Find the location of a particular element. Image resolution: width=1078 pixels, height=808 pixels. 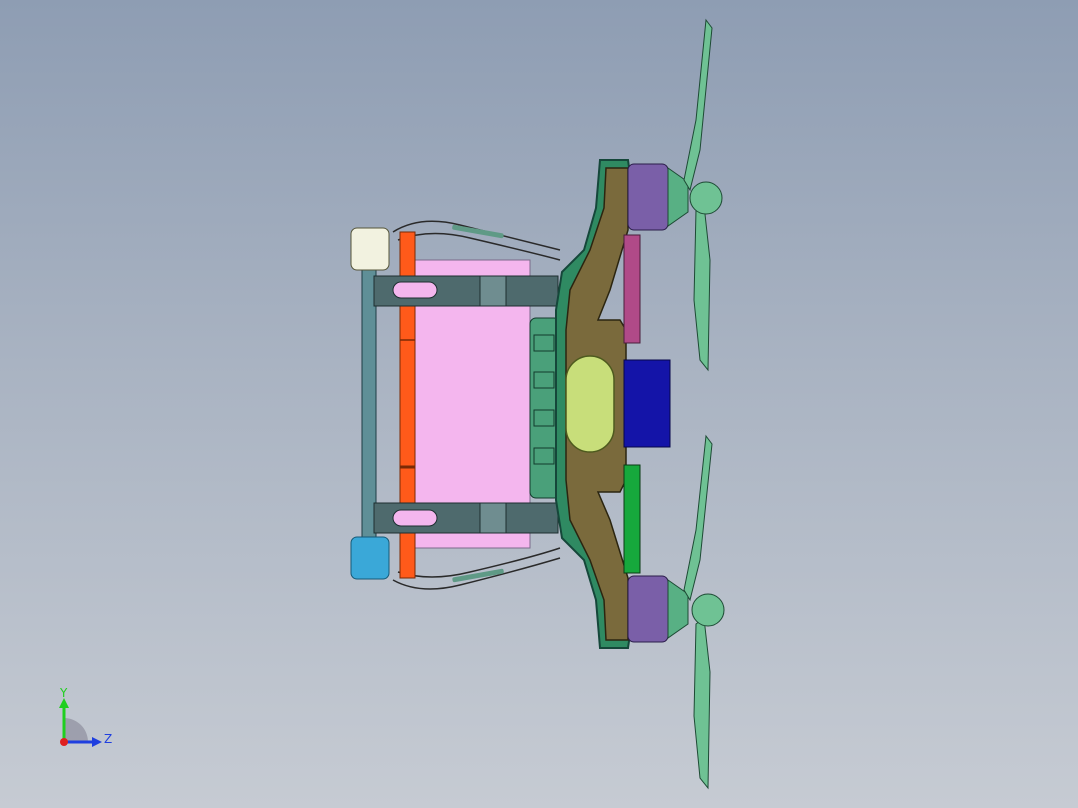

cable-lower is located at coordinates (476, 568).